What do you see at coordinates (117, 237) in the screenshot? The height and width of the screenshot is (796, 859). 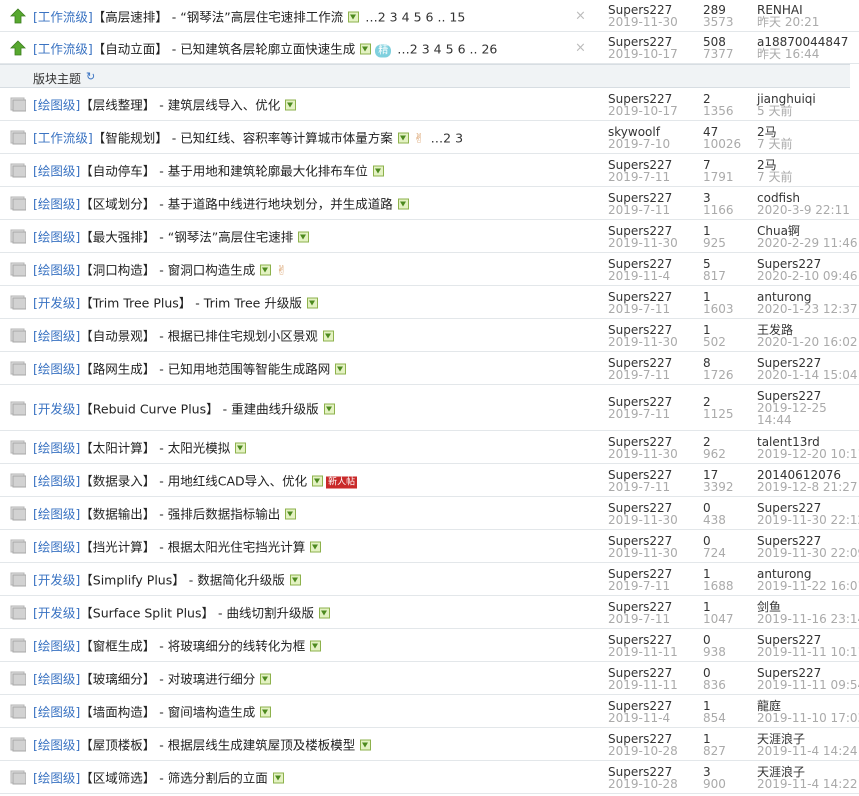 I see `thread-title-link: 【最大强排】` at bounding box center [117, 237].